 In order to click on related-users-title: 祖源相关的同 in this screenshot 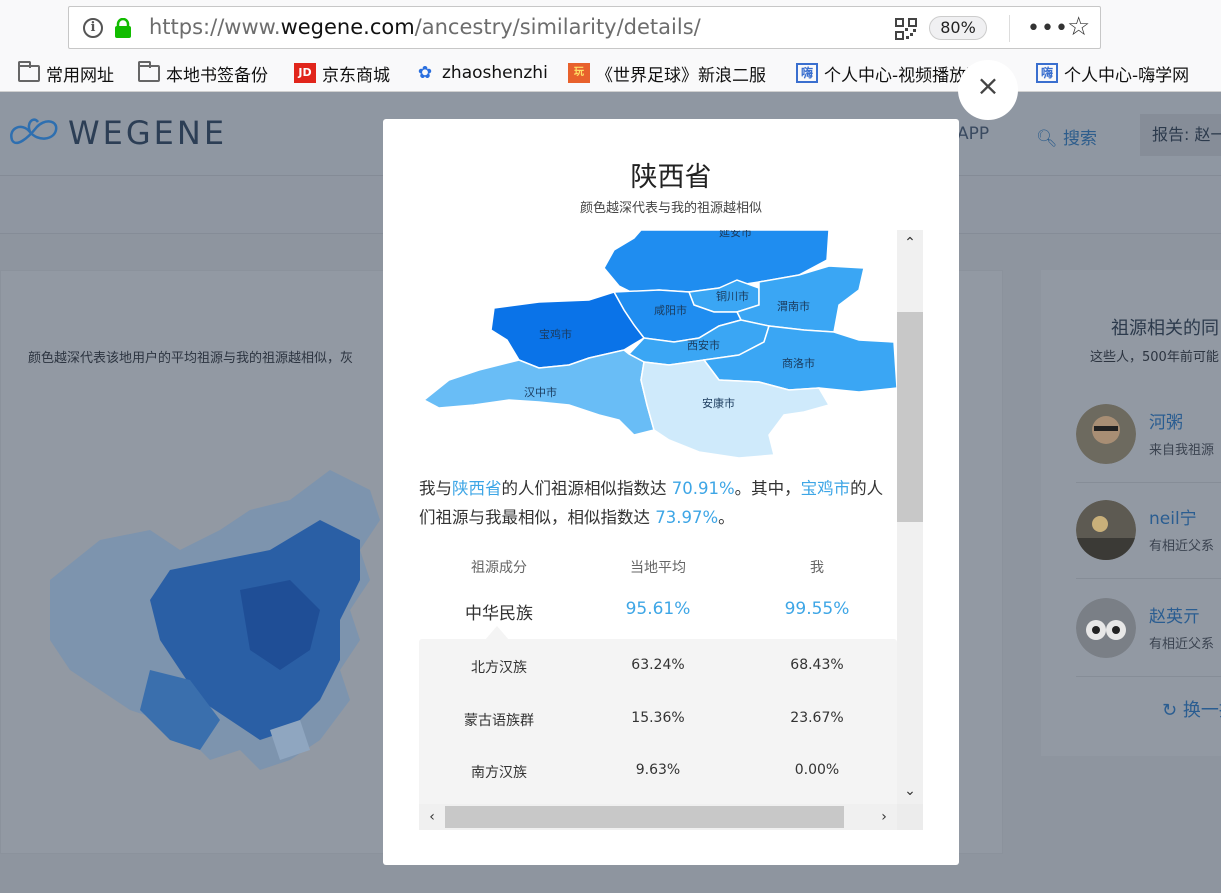, I will do `click(1165, 328)`.